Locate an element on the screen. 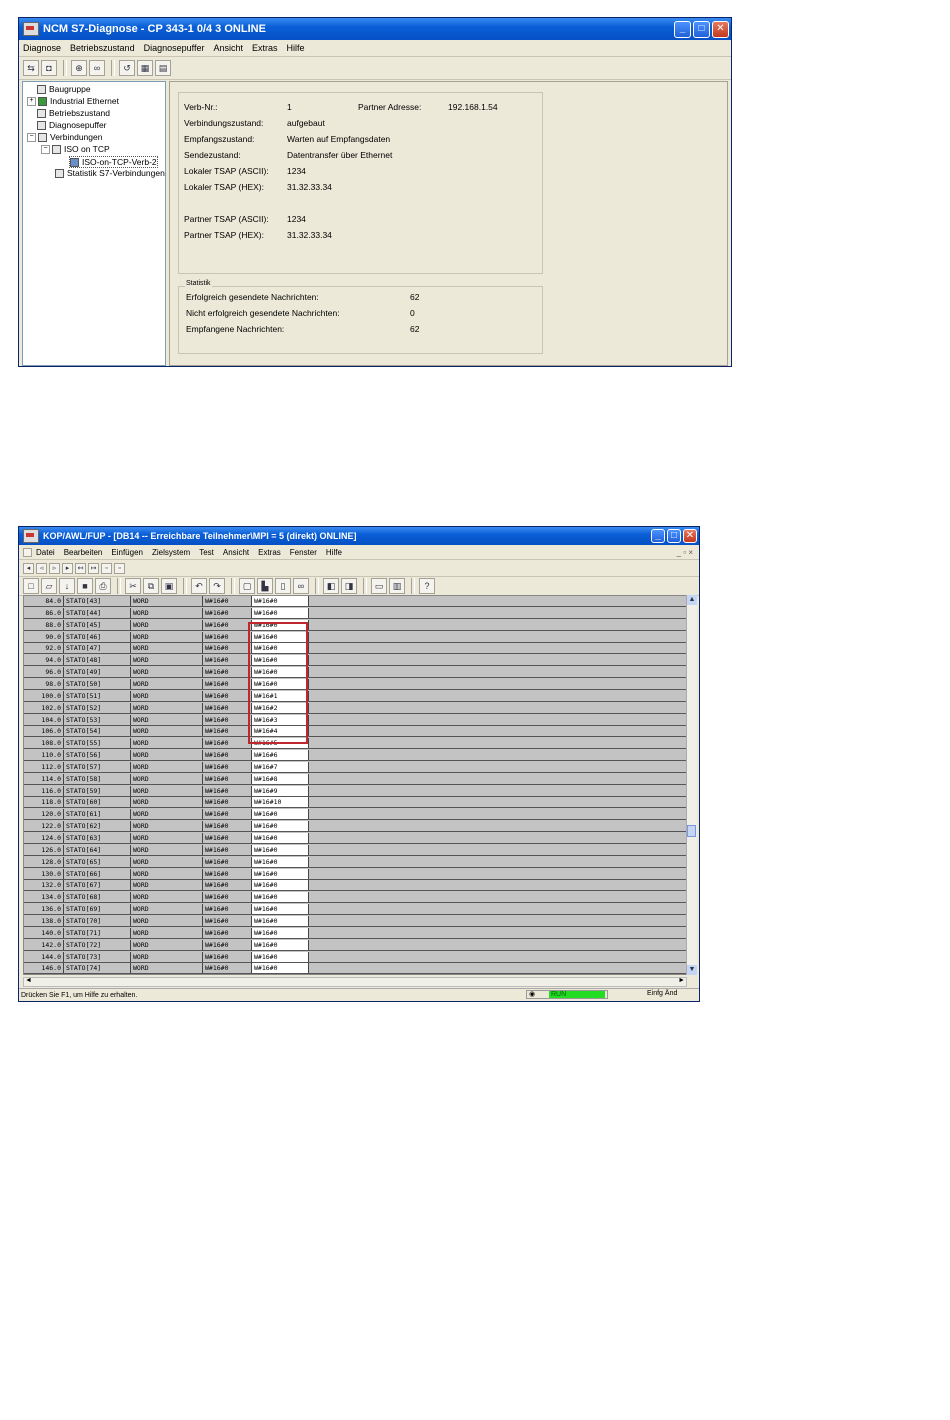 The height and width of the screenshot is (1420, 950). menu-datei: Datei is located at coordinates (45, 552).